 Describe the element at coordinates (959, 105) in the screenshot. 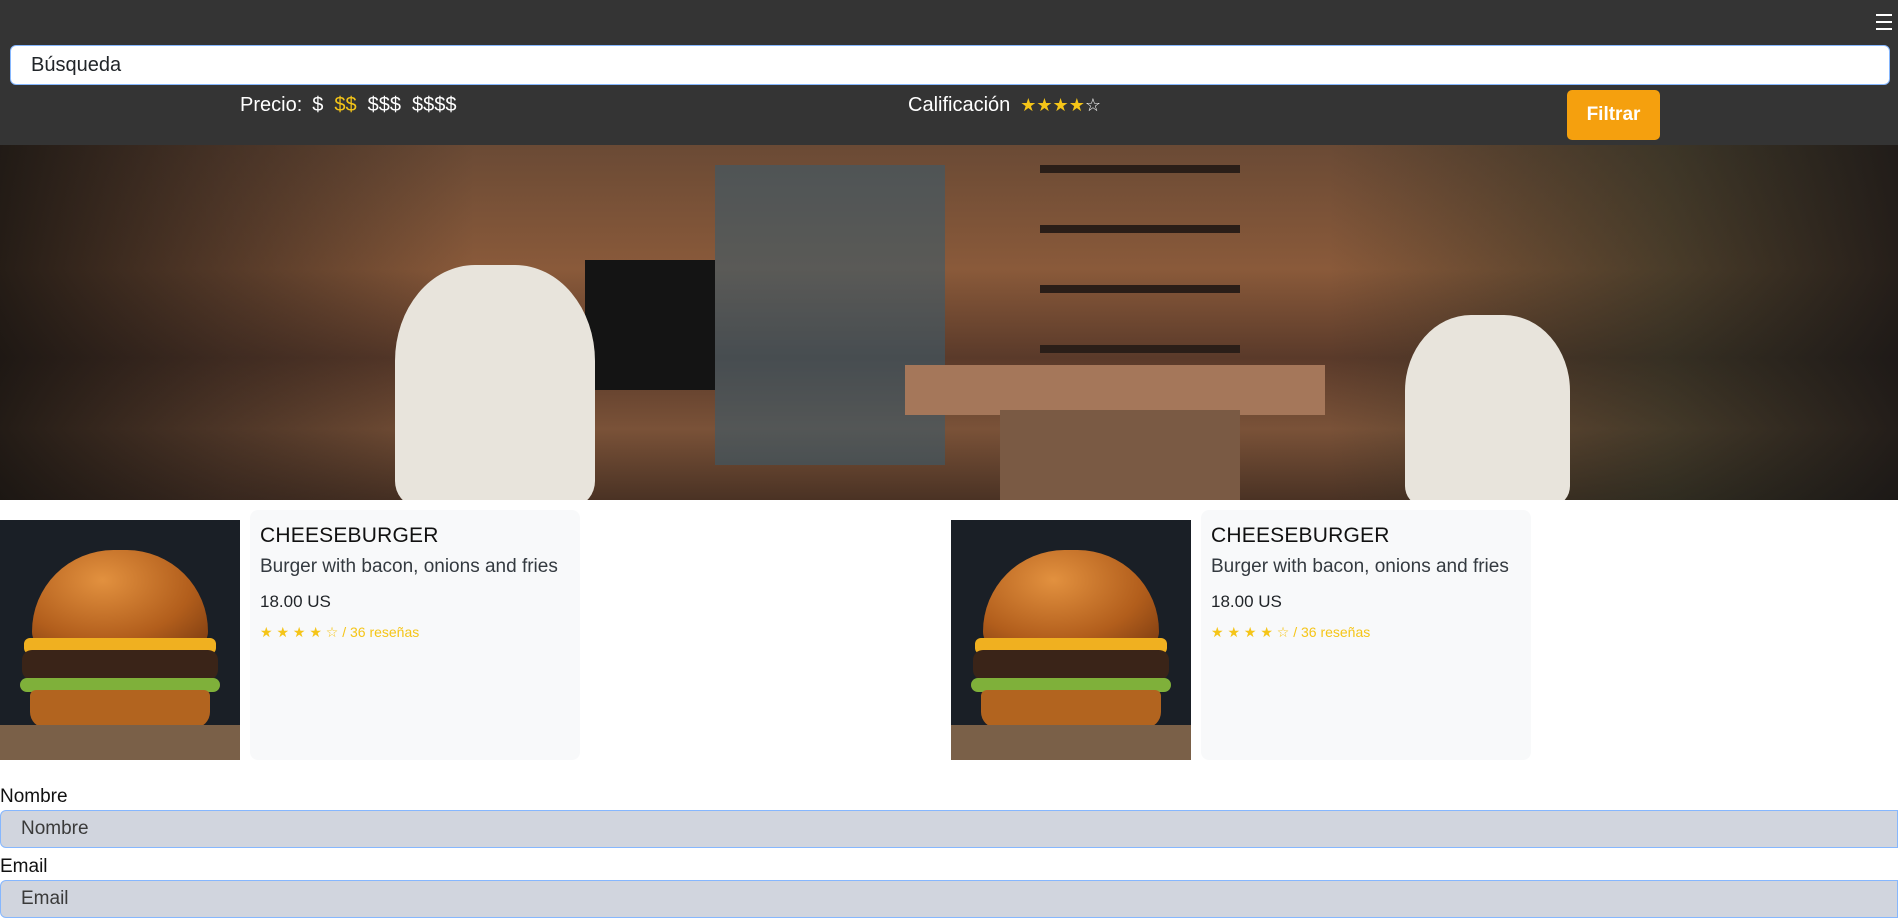

I see `rating-label: Calificación` at that location.